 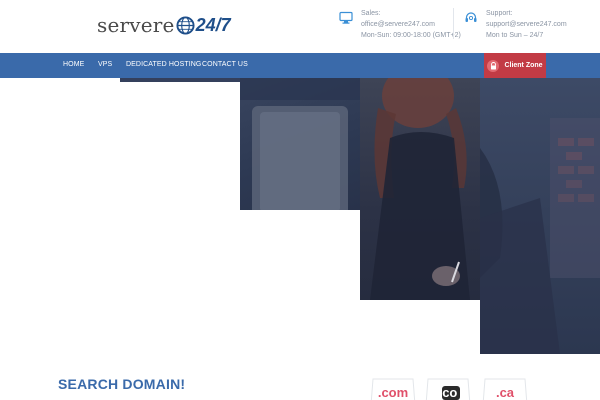 What do you see at coordinates (136, 25) in the screenshot?
I see `logo-word: servere` at bounding box center [136, 25].